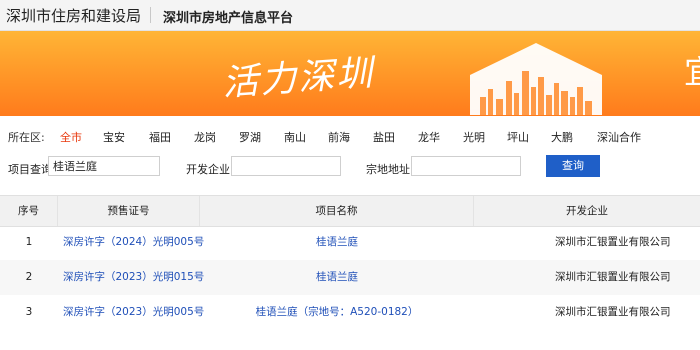  I want to click on district-item-all: 全市, so click(71, 137).